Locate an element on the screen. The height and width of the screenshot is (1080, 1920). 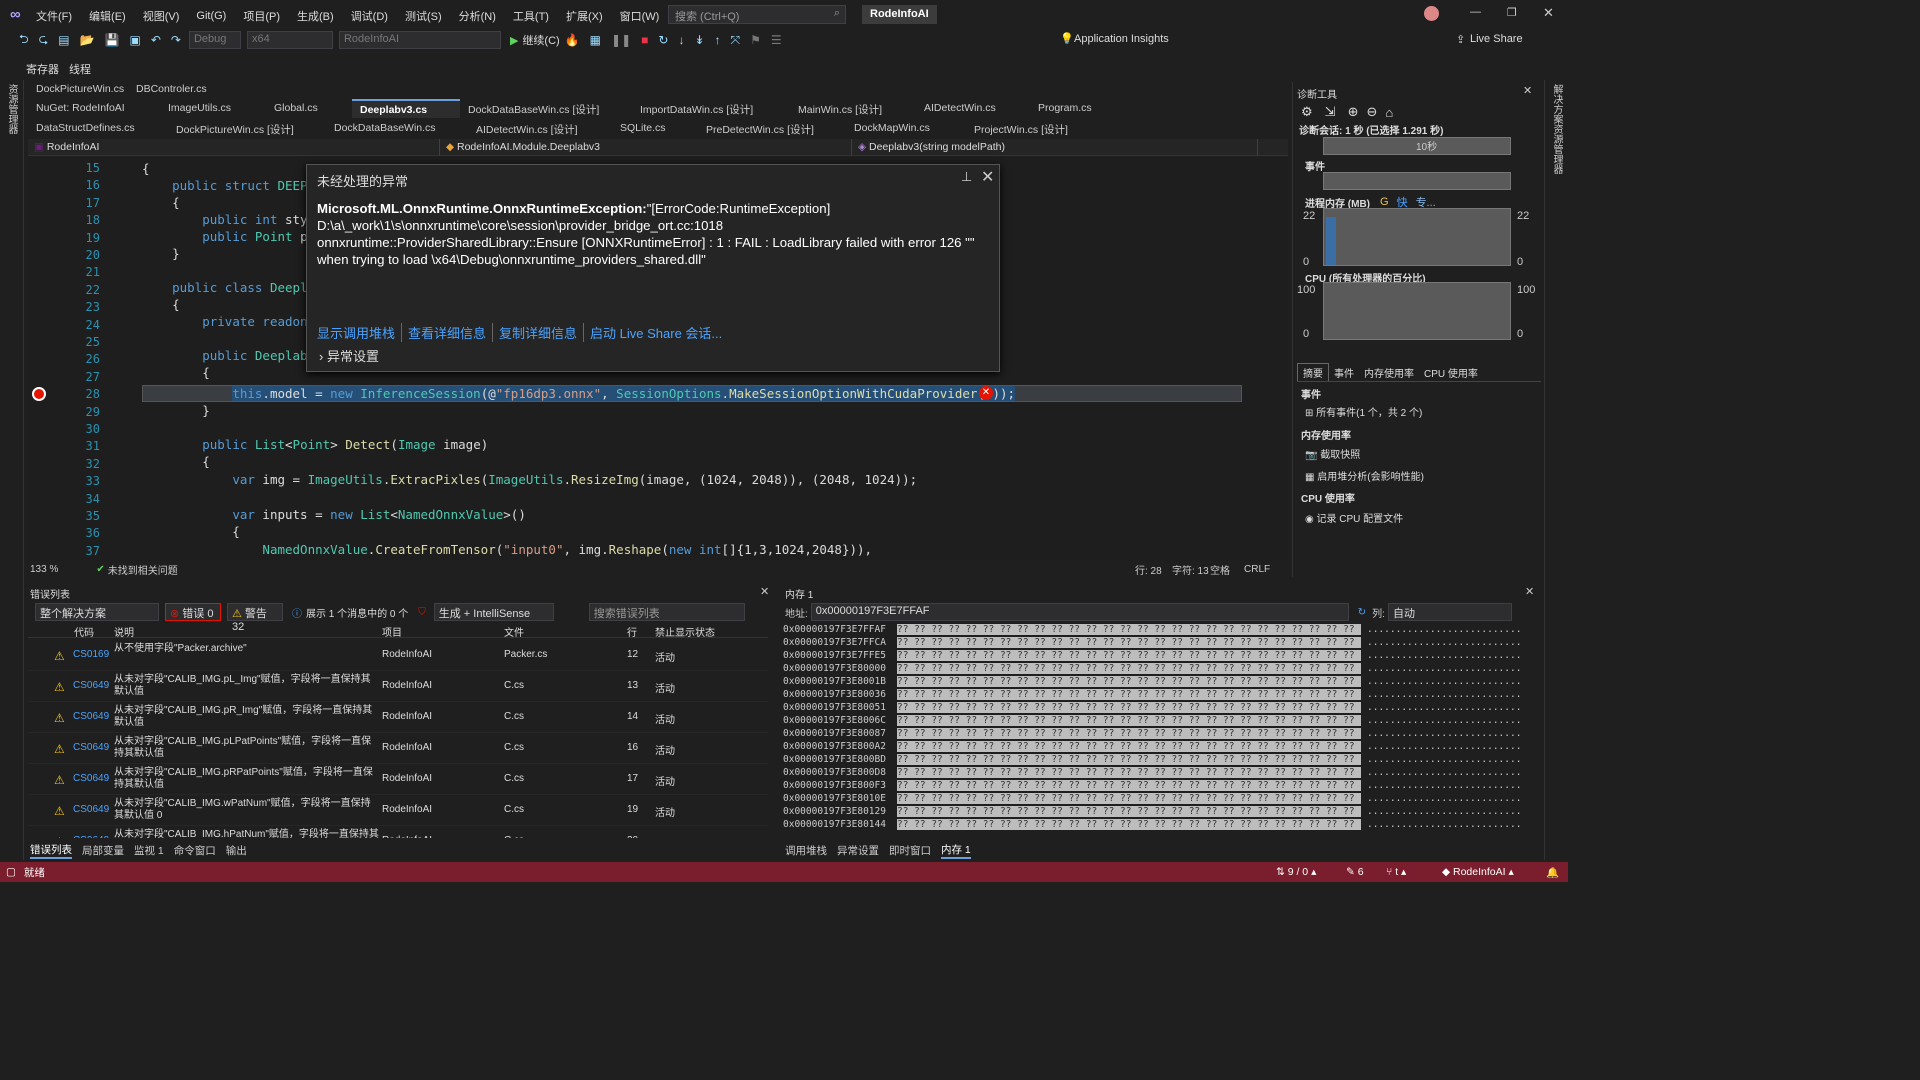
diag-tab: 内存使用率 is located at coordinates (1389, 372).